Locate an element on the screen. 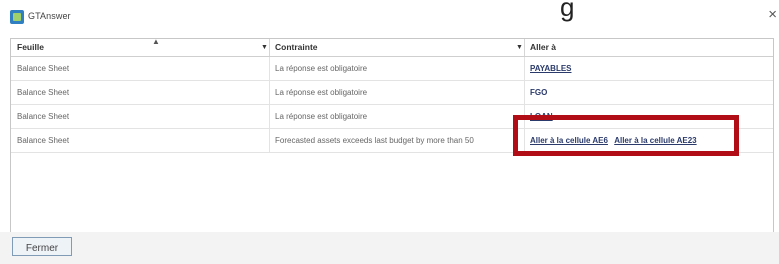 The width and height of the screenshot is (779, 264). goto-link: FGO is located at coordinates (538, 92).